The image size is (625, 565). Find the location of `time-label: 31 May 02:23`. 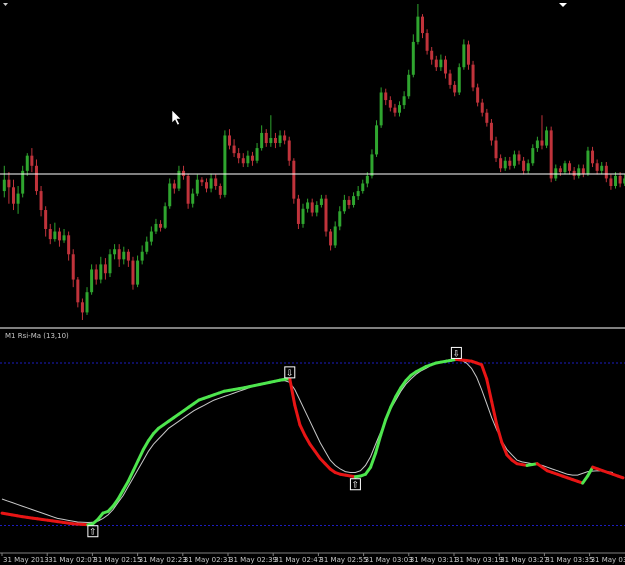

time-label: 31 May 02:23 is located at coordinates (163, 560).